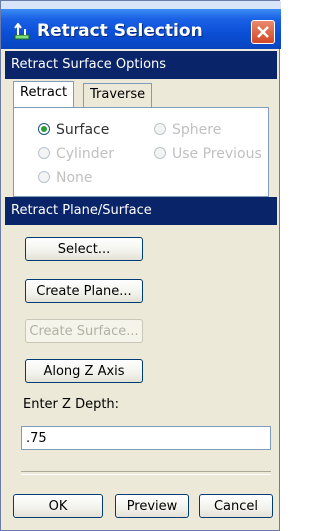 This screenshot has height=531, width=320. What do you see at coordinates (236, 506) in the screenshot?
I see `cancel-button: Cancel` at bounding box center [236, 506].